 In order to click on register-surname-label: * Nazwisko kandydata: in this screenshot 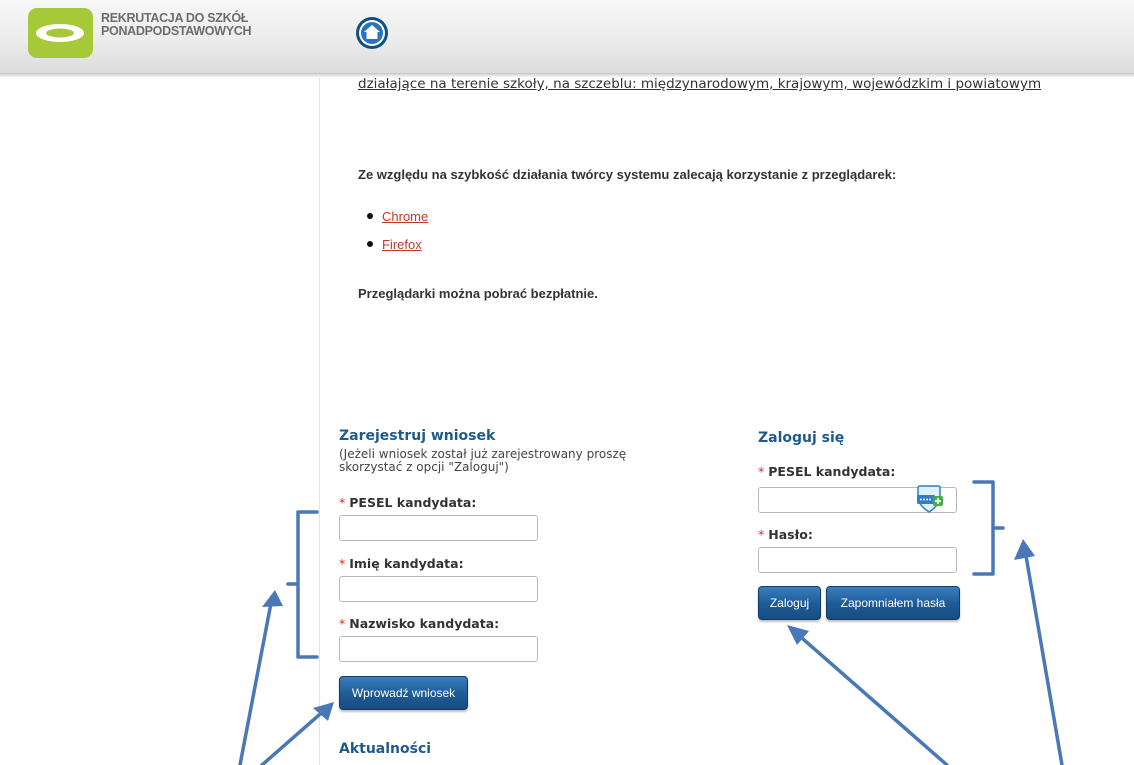, I will do `click(419, 623)`.